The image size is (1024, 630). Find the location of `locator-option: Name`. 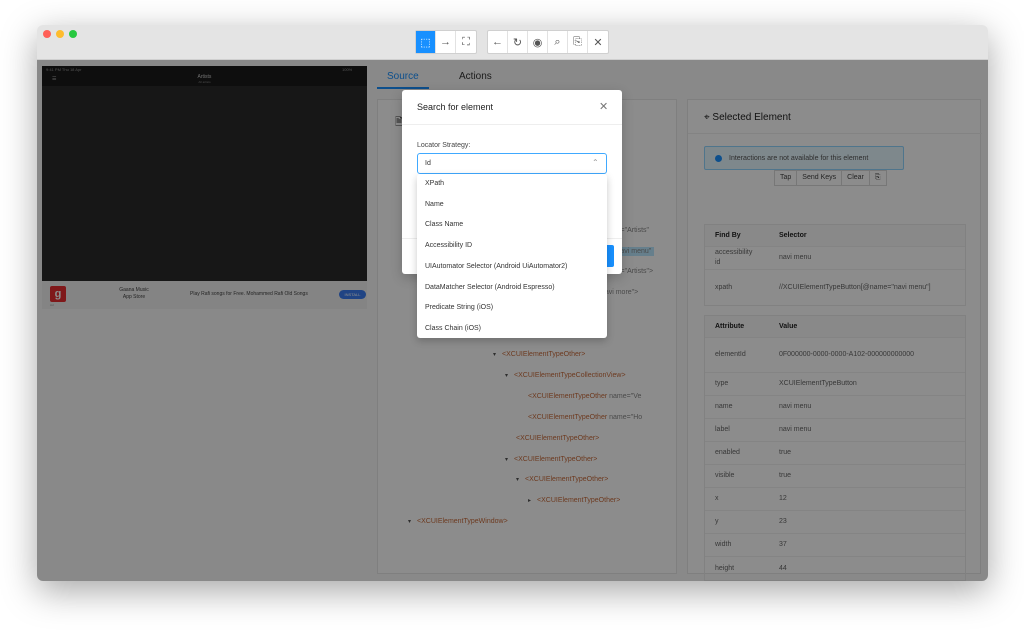

locator-option: Name is located at coordinates (434, 204).